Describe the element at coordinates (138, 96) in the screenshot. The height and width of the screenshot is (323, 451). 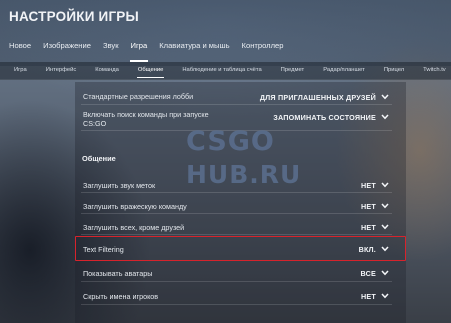
I see `setting-label: Стандартные разрешения лобби` at that location.